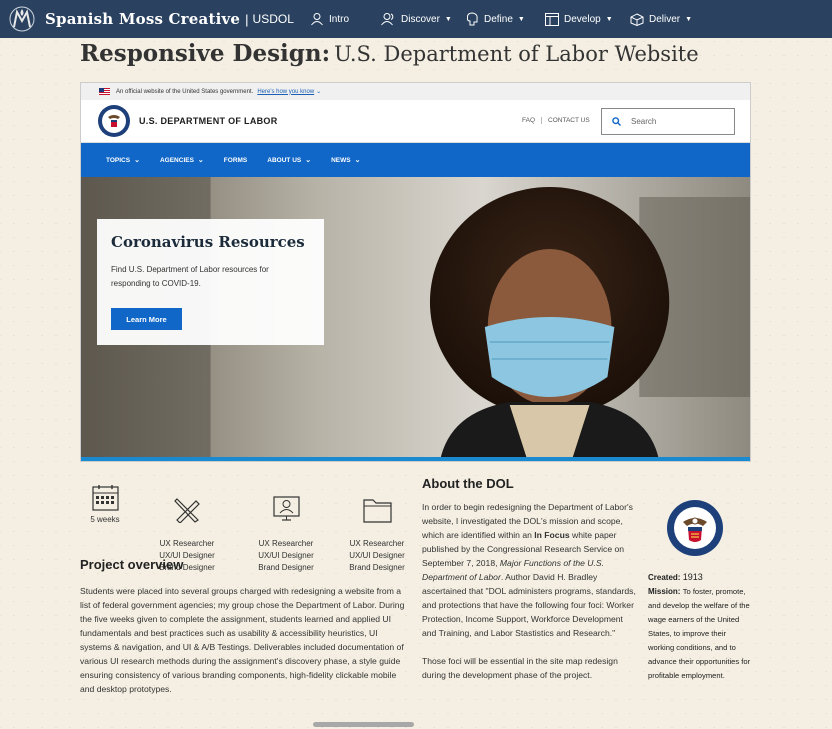 The width and height of the screenshot is (832, 729). Describe the element at coordinates (346, 160) in the screenshot. I see `menu-news: NEWS ⌄` at that location.